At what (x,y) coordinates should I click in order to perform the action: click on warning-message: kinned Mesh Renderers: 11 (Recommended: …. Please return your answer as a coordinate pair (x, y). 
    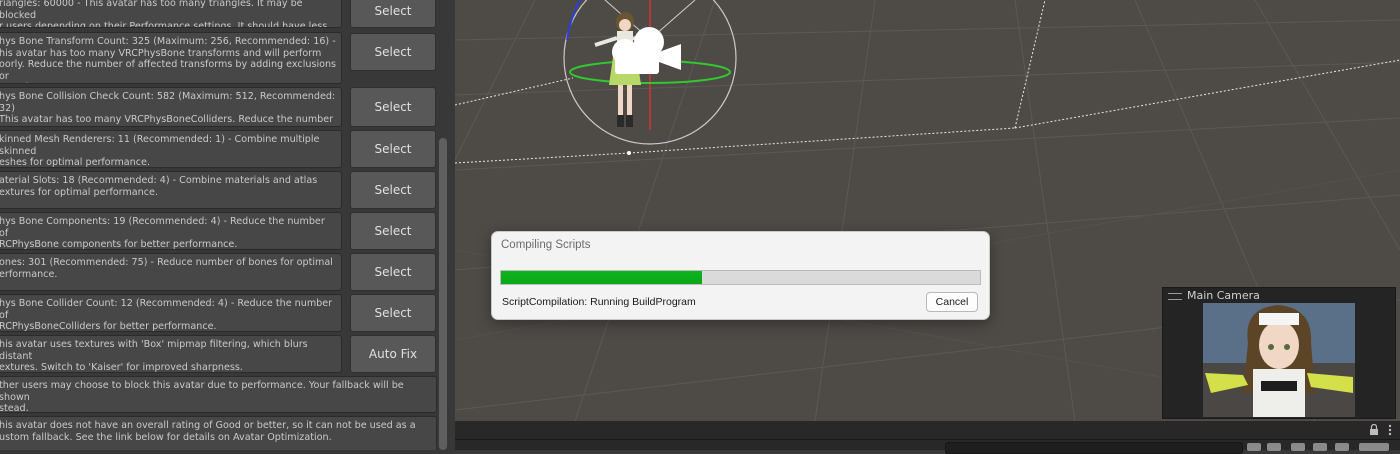
    Looking at the image, I should click on (171, 149).